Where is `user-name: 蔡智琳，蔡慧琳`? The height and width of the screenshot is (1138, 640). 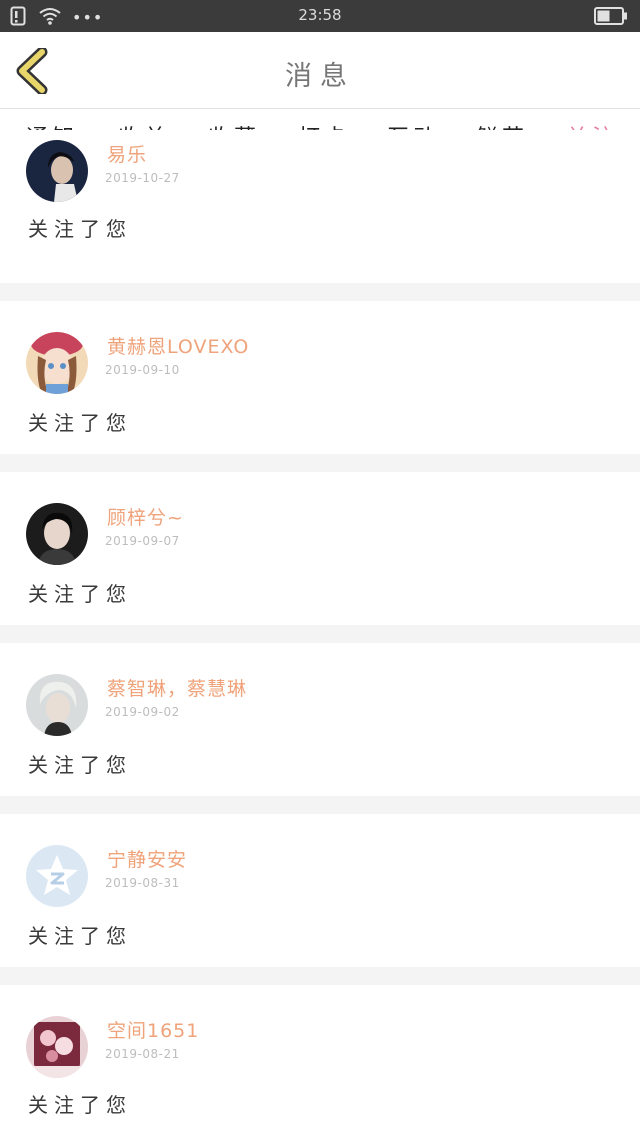 user-name: 蔡智琳，蔡慧琳 is located at coordinates (177, 687).